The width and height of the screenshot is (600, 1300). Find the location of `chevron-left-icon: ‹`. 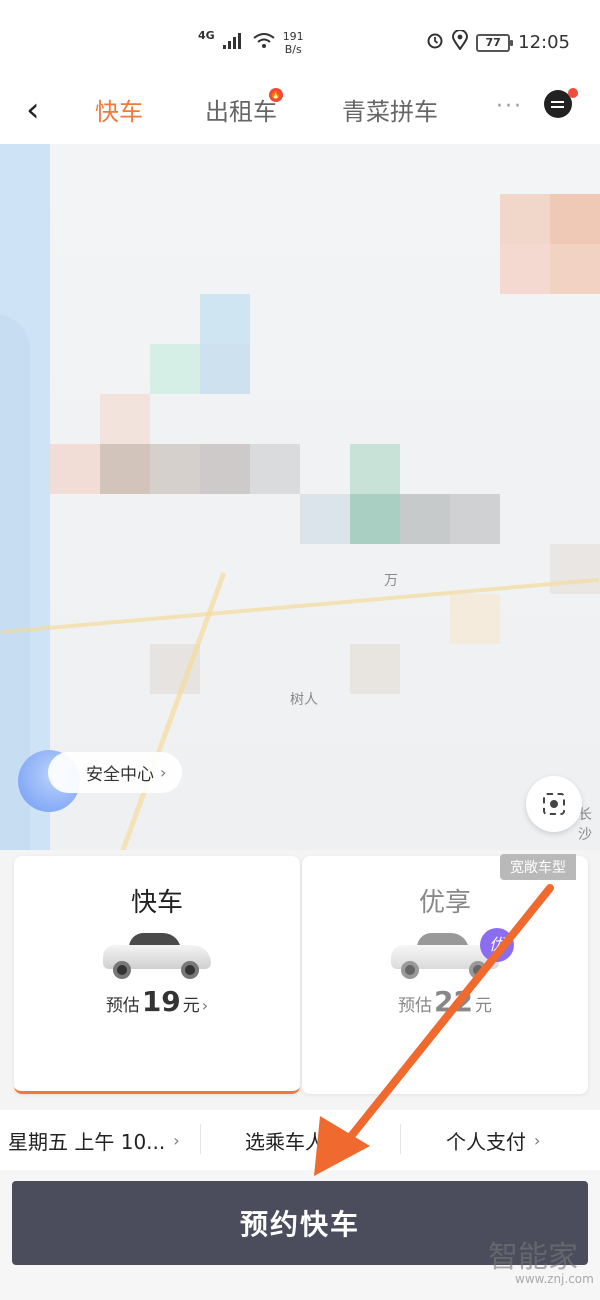

chevron-left-icon: ‹ is located at coordinates (33, 110).